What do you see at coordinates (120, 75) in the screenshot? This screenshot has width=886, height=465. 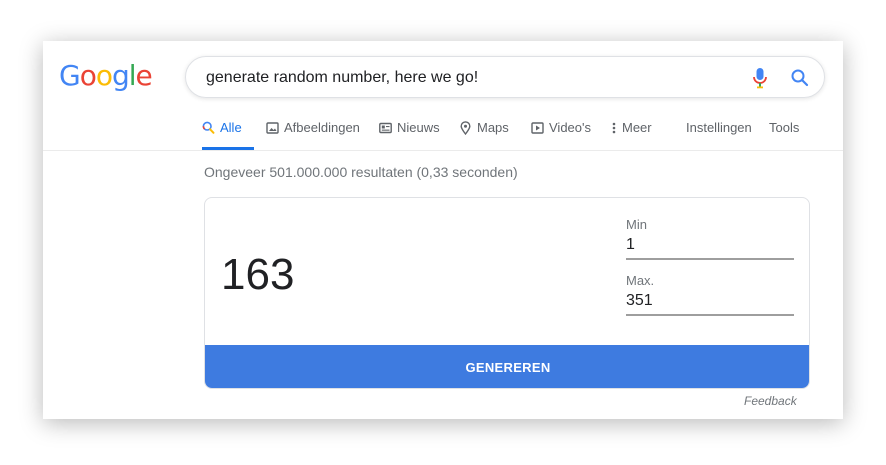 I see `logo-letter: g` at bounding box center [120, 75].